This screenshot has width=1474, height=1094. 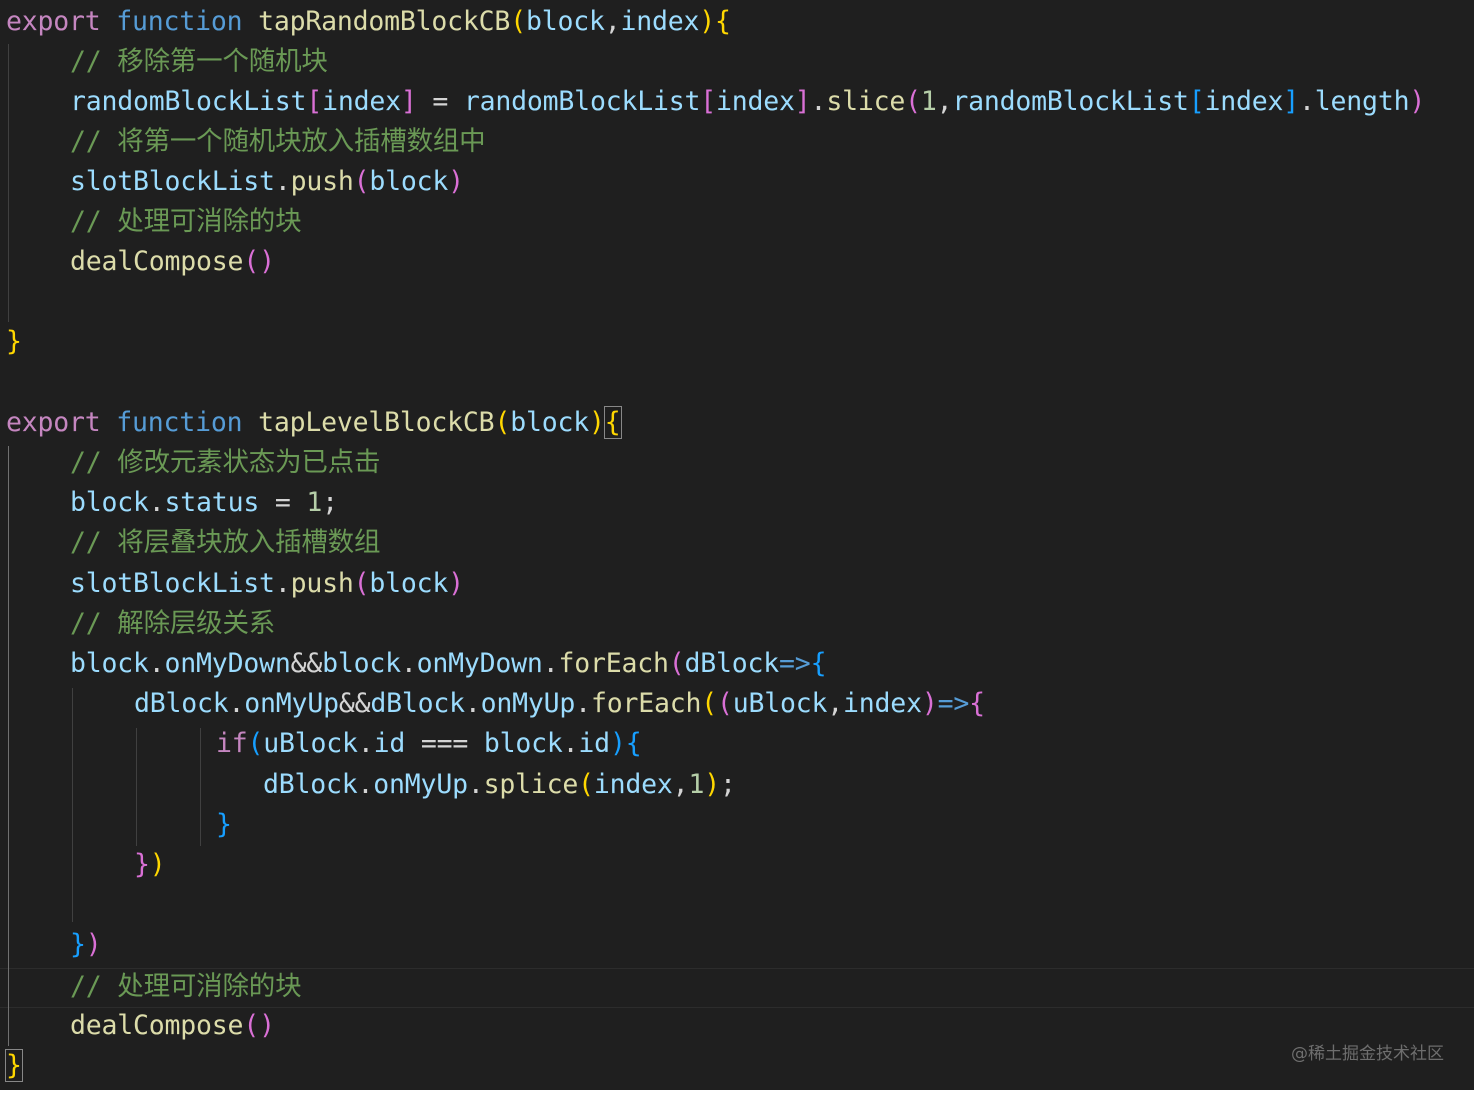 I want to click on code-comment: // 将第一个随机块放入插槽数组中, so click(x=278, y=142).